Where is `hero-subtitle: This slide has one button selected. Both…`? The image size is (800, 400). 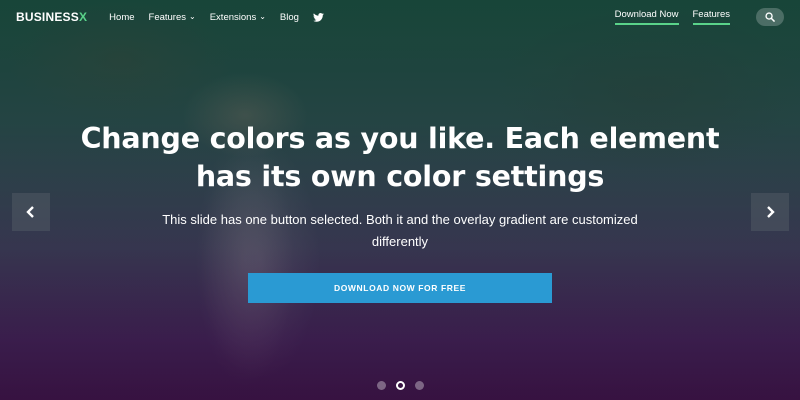 hero-subtitle: This slide has one button selected. Both… is located at coordinates (400, 230).